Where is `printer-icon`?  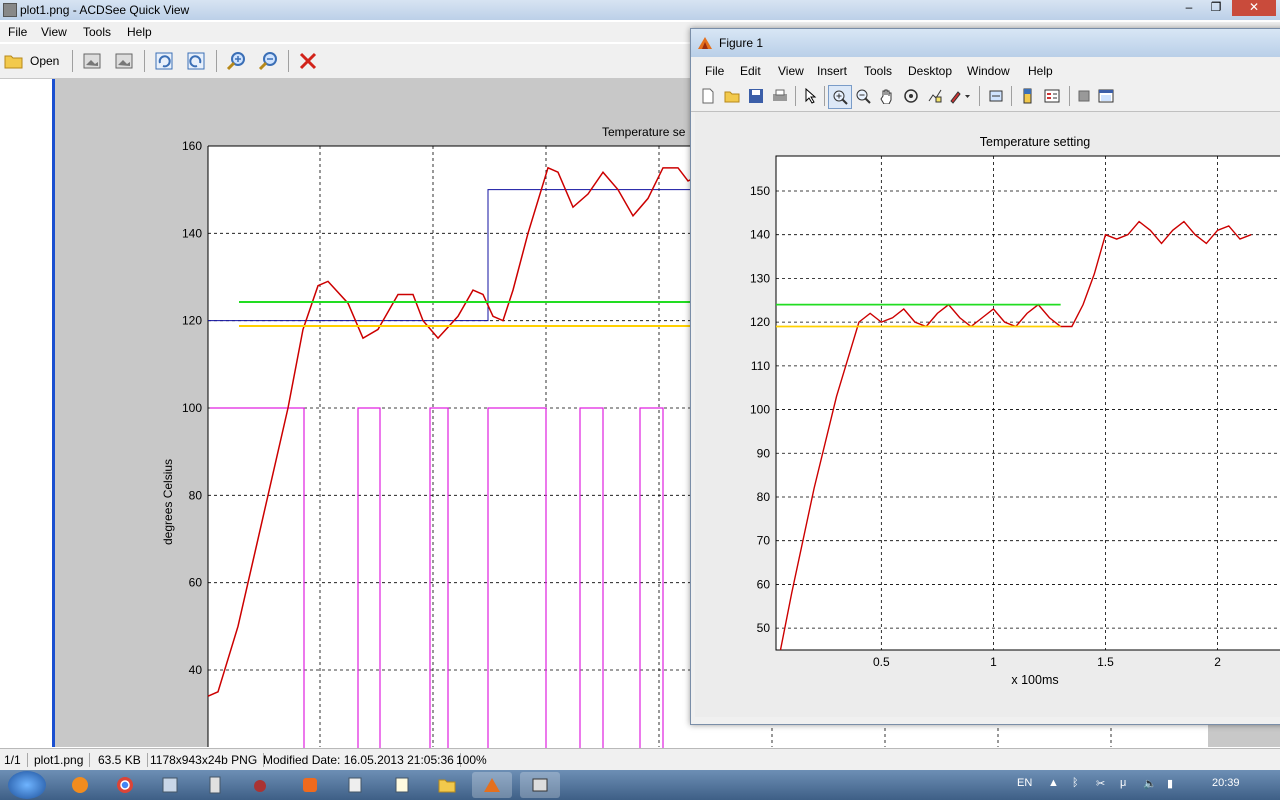
printer-icon is located at coordinates (780, 95).